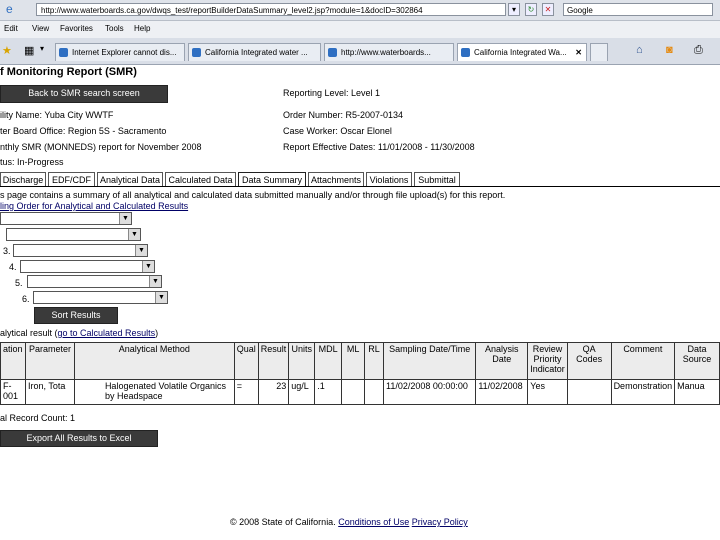 Image resolution: width=720 pixels, height=540 pixels. I want to click on search-input: Google, so click(638, 9).